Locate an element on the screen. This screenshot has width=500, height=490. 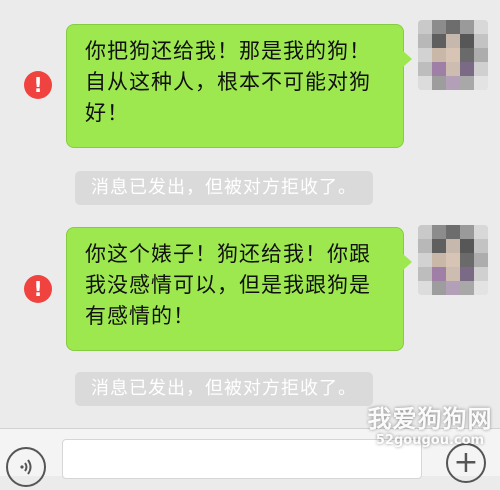
voice-icon is located at coordinates (26, 467).